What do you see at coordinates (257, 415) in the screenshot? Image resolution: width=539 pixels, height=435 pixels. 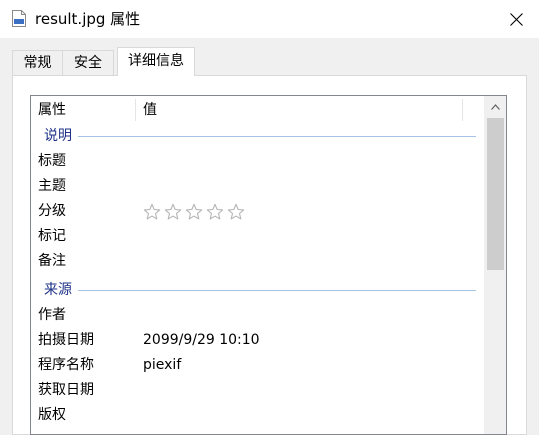 I see `list-item: 版权` at bounding box center [257, 415].